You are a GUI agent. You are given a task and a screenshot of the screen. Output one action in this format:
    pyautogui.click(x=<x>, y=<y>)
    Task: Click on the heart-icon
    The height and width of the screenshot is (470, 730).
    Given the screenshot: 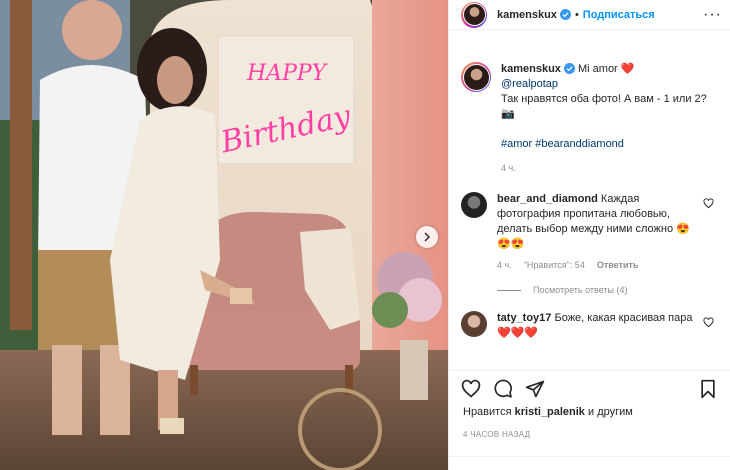 What is the action you would take?
    pyautogui.click(x=471, y=389)
    